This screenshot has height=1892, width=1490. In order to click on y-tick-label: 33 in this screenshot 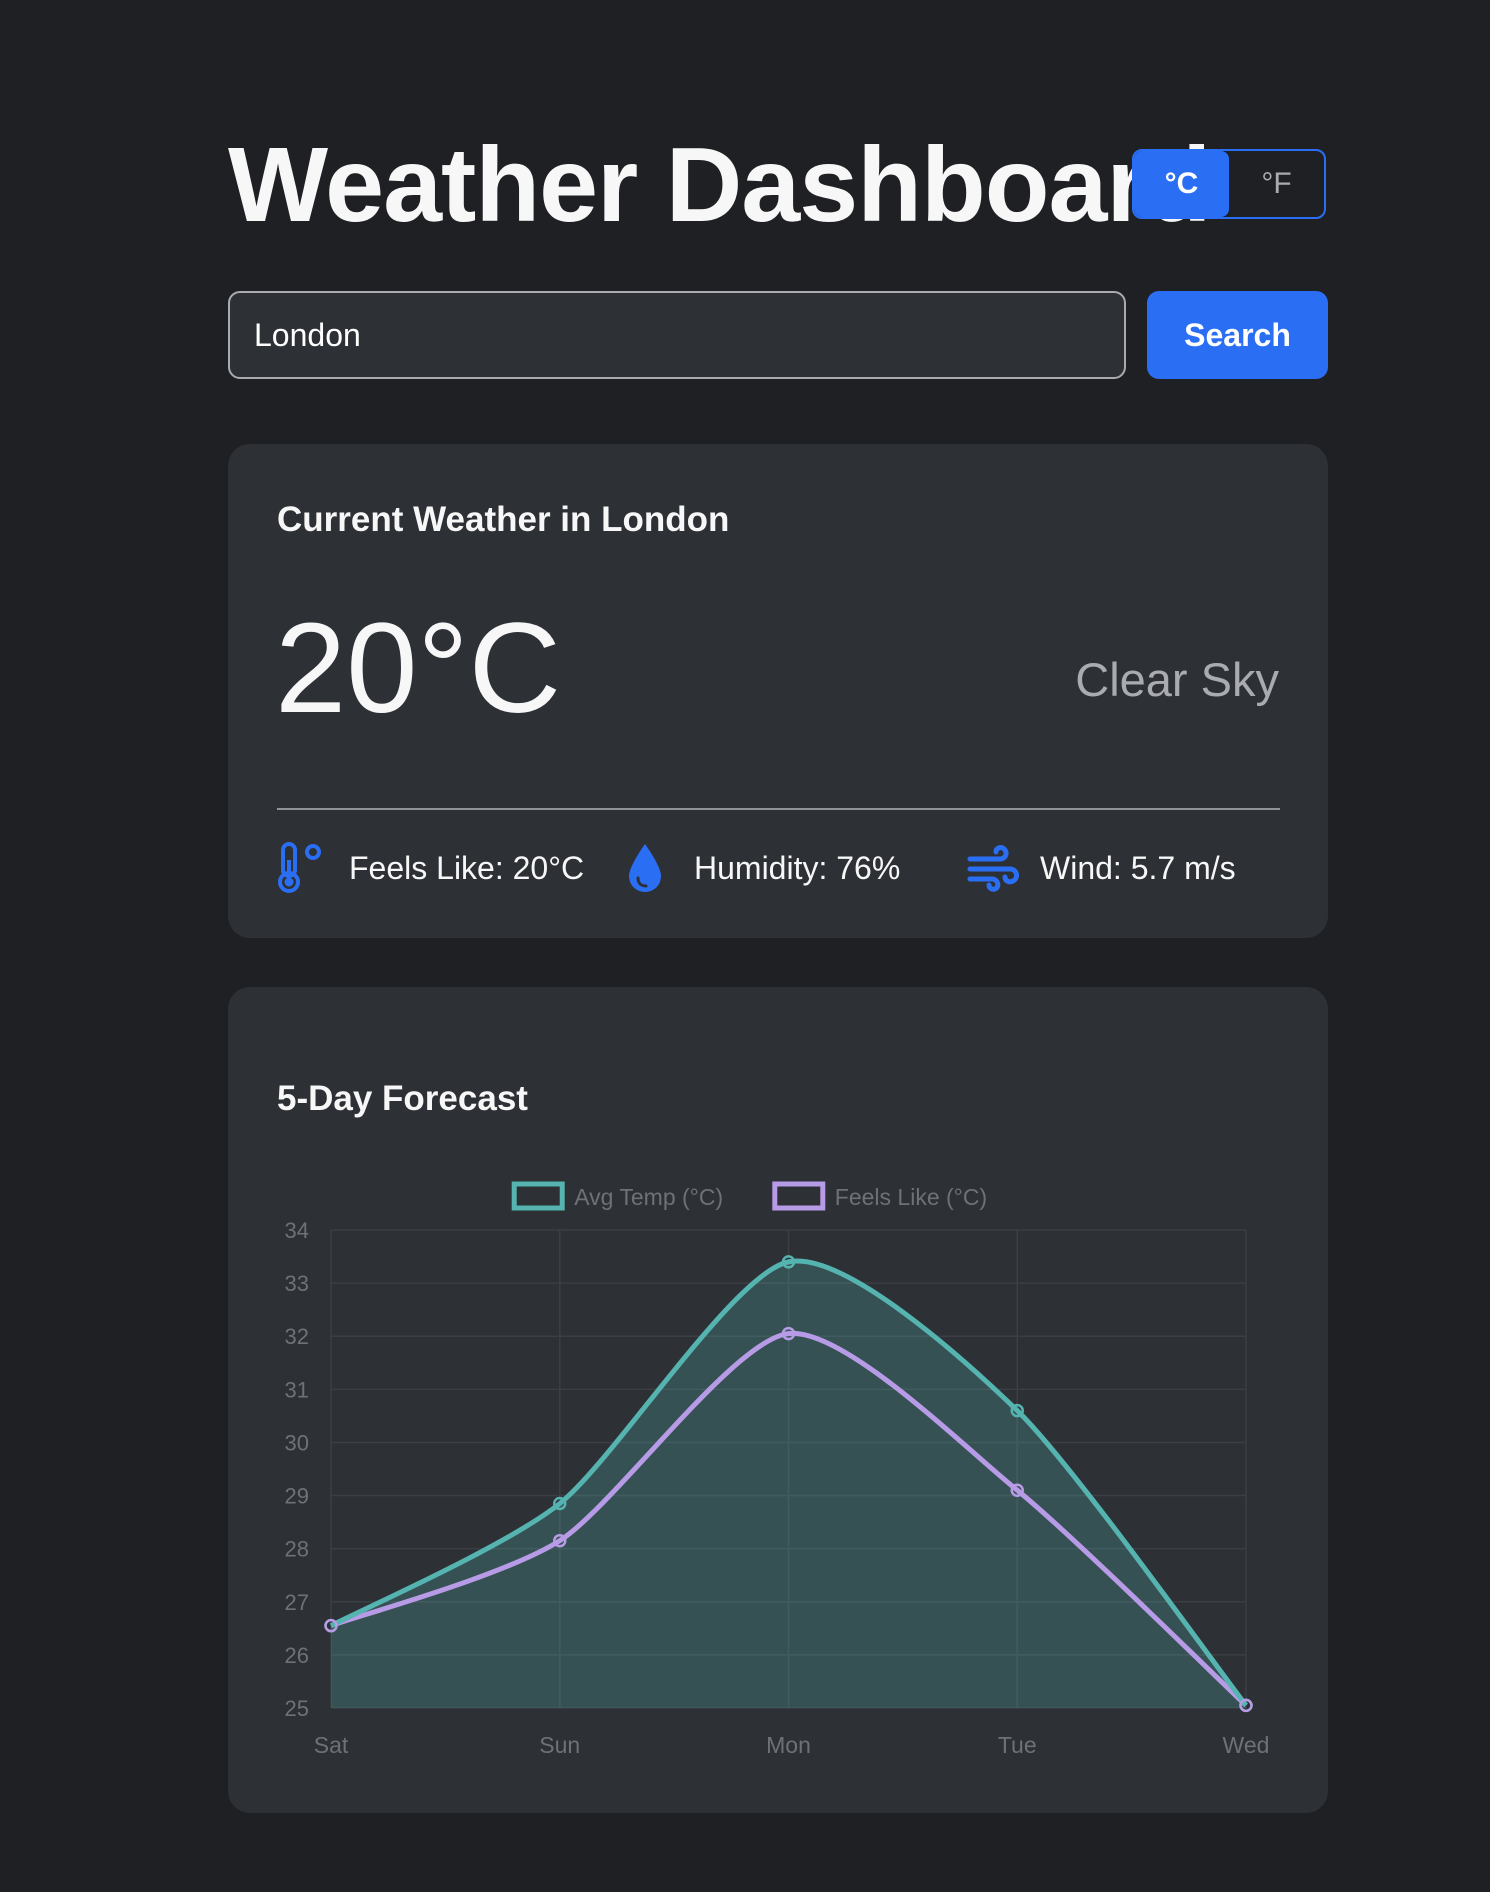, I will do `click(297, 1283)`.